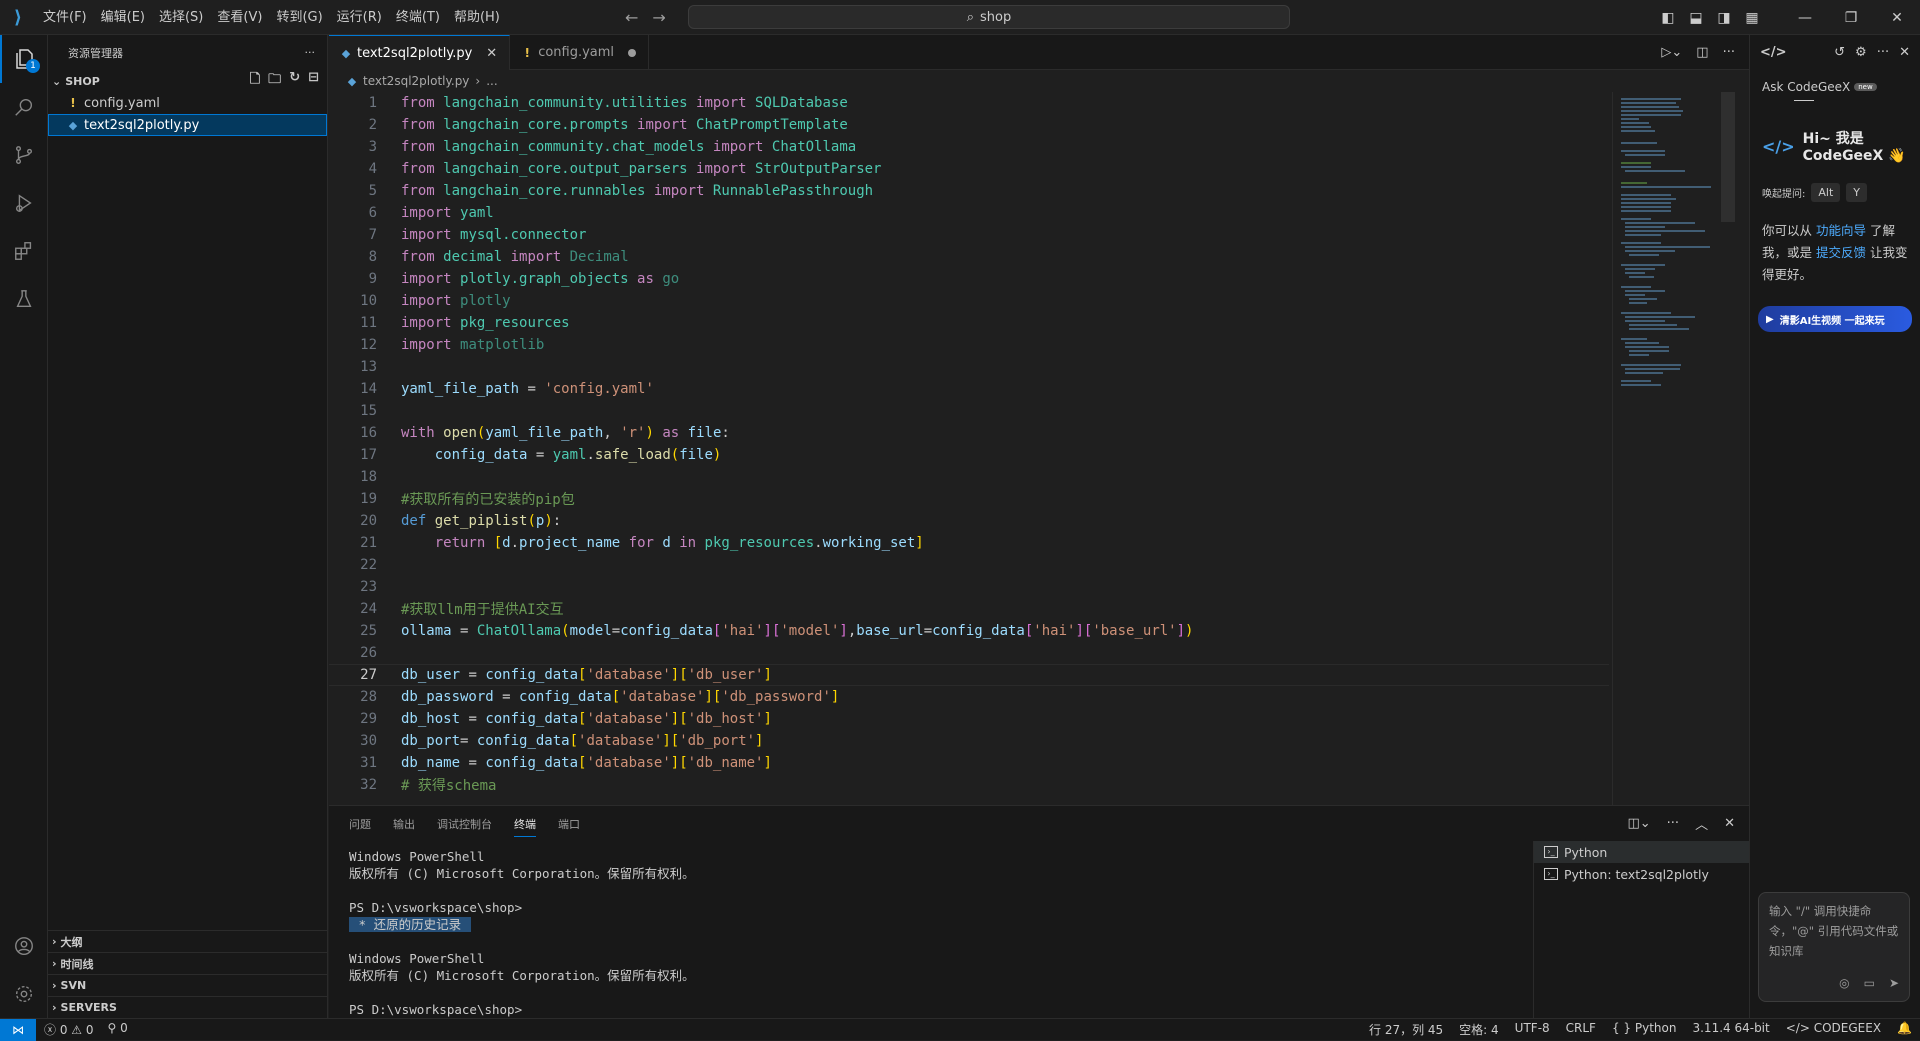 The image size is (1920, 1041). Describe the element at coordinates (89, 1030) in the screenshot. I see `warning-count: 0` at that location.